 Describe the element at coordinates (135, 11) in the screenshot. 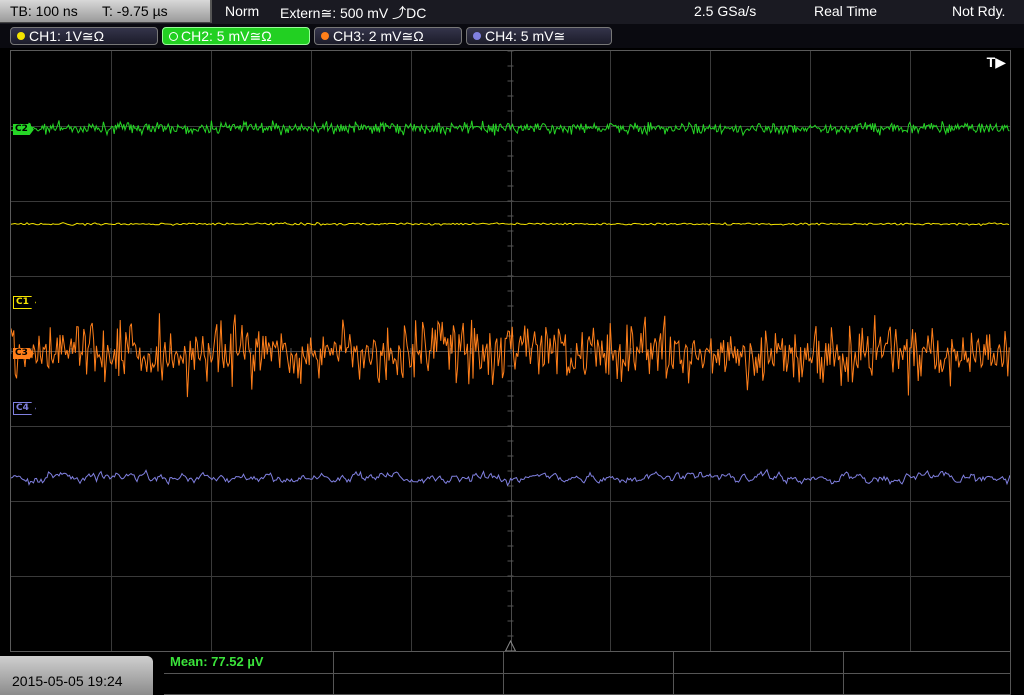

I see `trigger-time-label: T: -9.75 µs` at that location.